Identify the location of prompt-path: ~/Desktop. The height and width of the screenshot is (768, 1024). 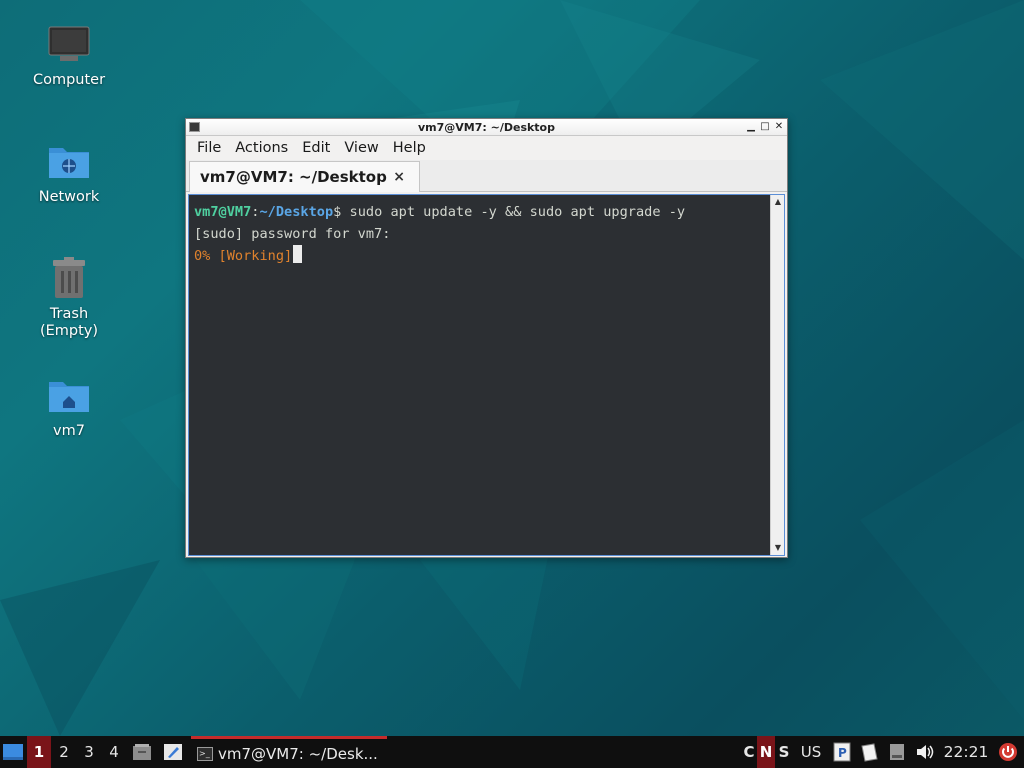
(296, 212).